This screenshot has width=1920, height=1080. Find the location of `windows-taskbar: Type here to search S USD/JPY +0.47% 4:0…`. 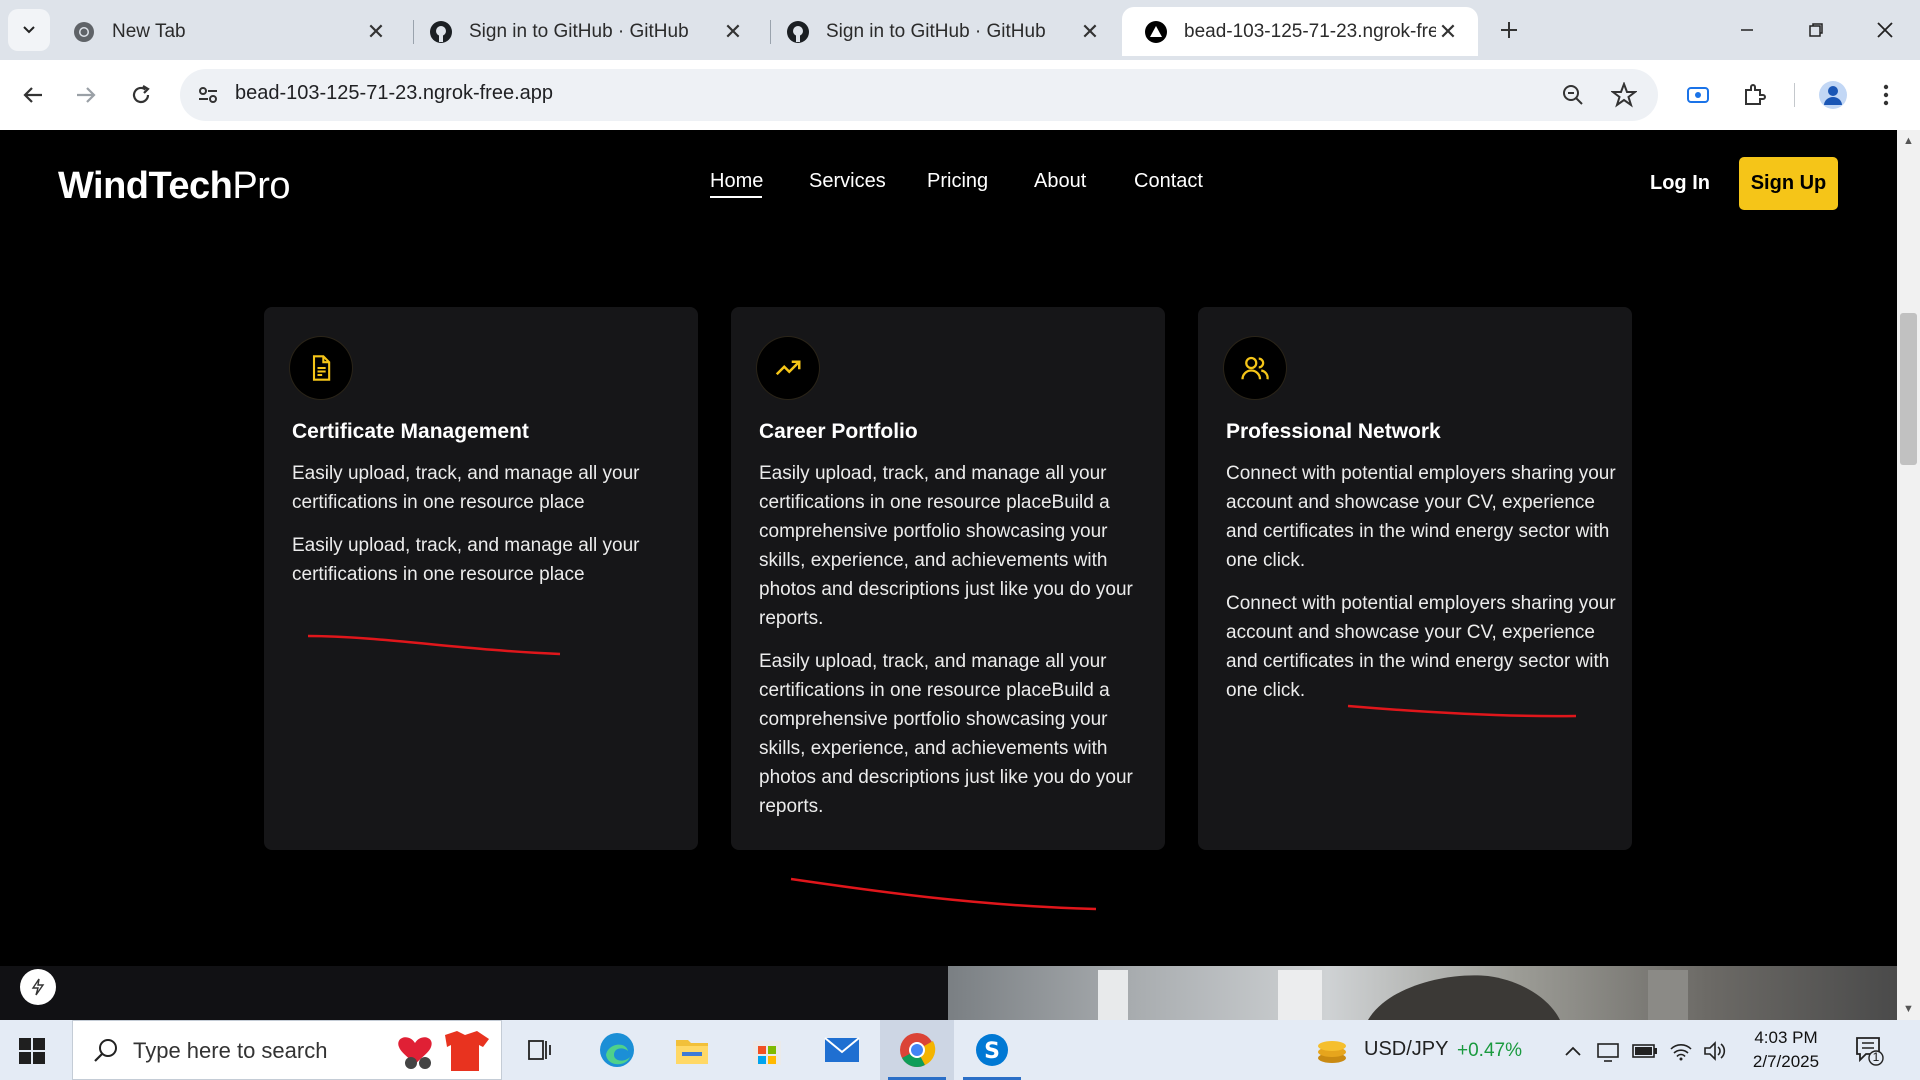

windows-taskbar: Type here to search S USD/JPY +0.47% 4:0… is located at coordinates (960, 1050).